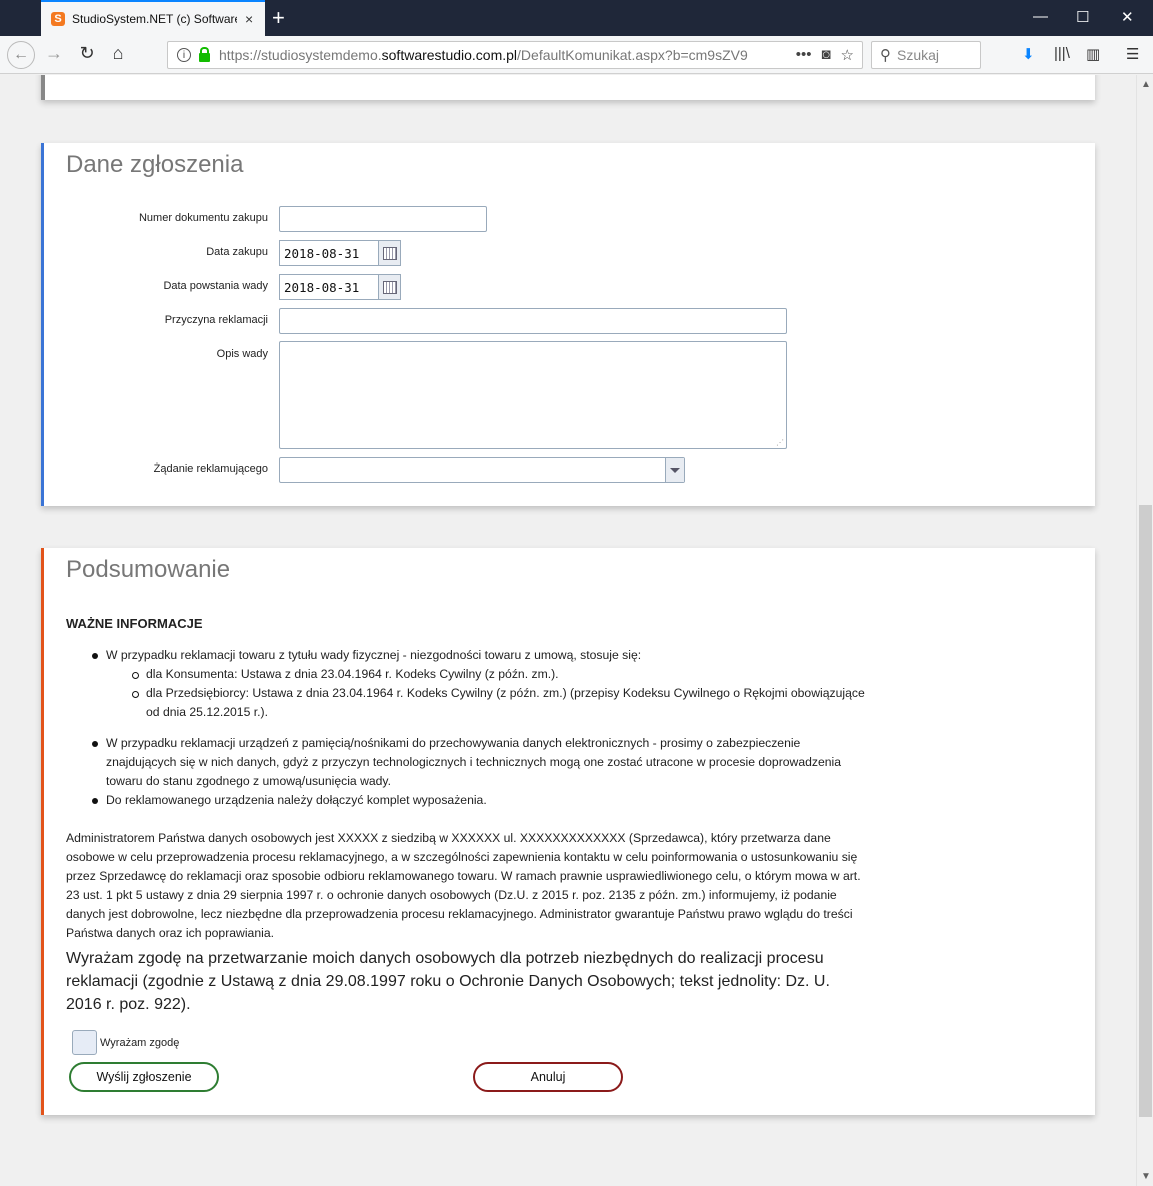 The image size is (1153, 1186). I want to click on scroll-up-icon: ▲, so click(1146, 84).